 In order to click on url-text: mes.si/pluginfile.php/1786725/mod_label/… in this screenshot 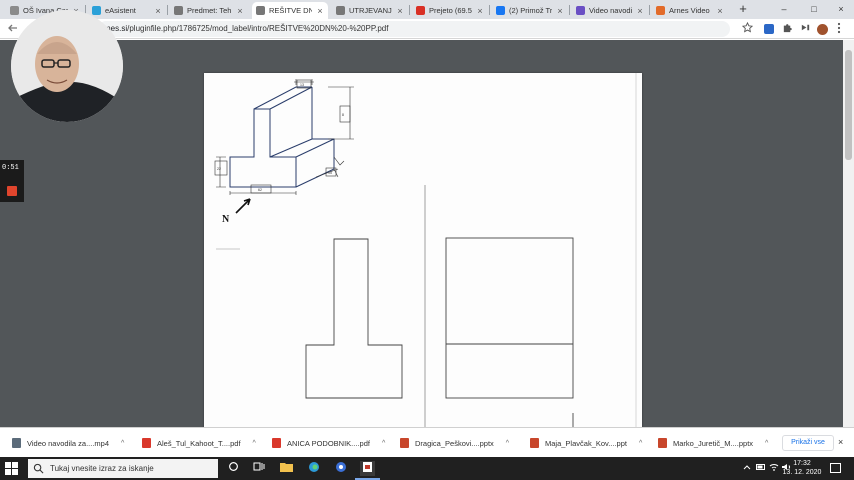, I will do `click(246, 28)`.